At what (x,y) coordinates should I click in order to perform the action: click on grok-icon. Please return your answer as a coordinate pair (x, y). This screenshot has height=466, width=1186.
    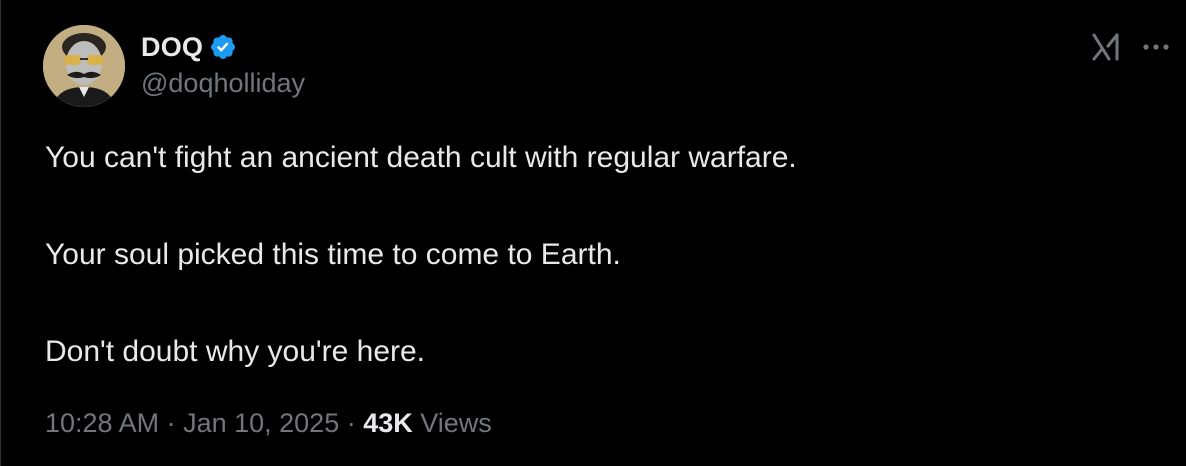
    Looking at the image, I should click on (1106, 47).